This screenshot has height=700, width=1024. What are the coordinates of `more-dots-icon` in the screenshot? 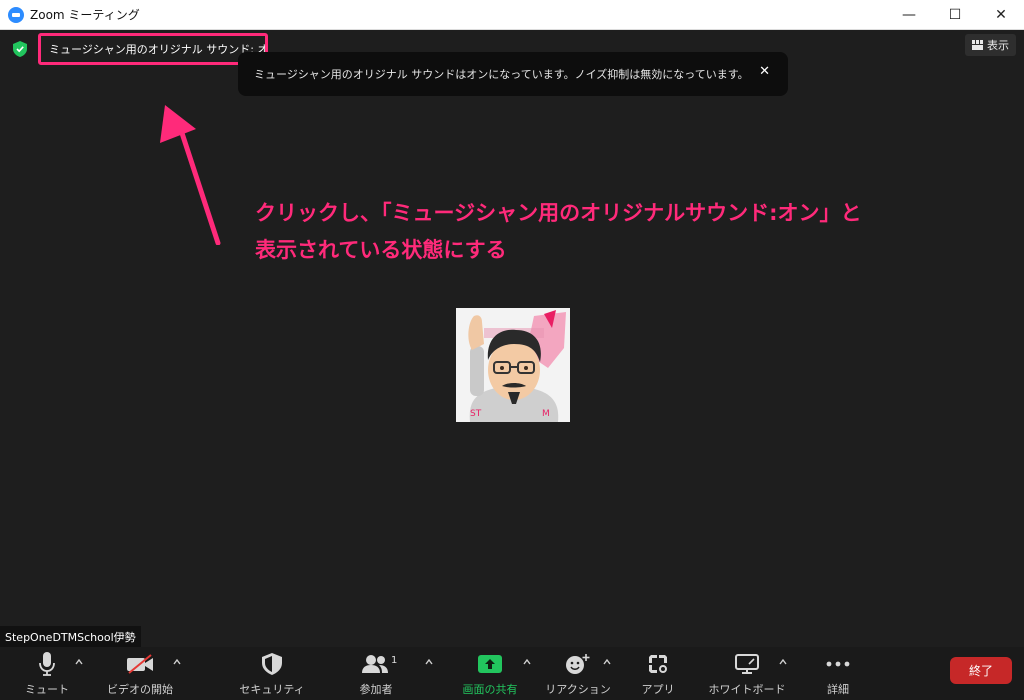 It's located at (838, 664).